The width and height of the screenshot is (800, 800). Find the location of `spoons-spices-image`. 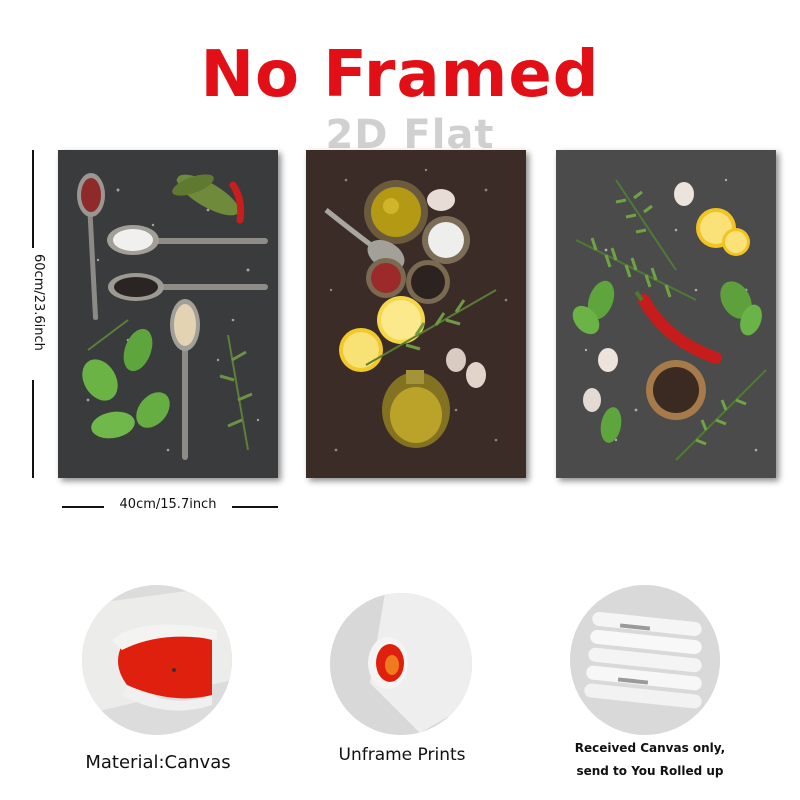

spoons-spices-image is located at coordinates (168, 314).